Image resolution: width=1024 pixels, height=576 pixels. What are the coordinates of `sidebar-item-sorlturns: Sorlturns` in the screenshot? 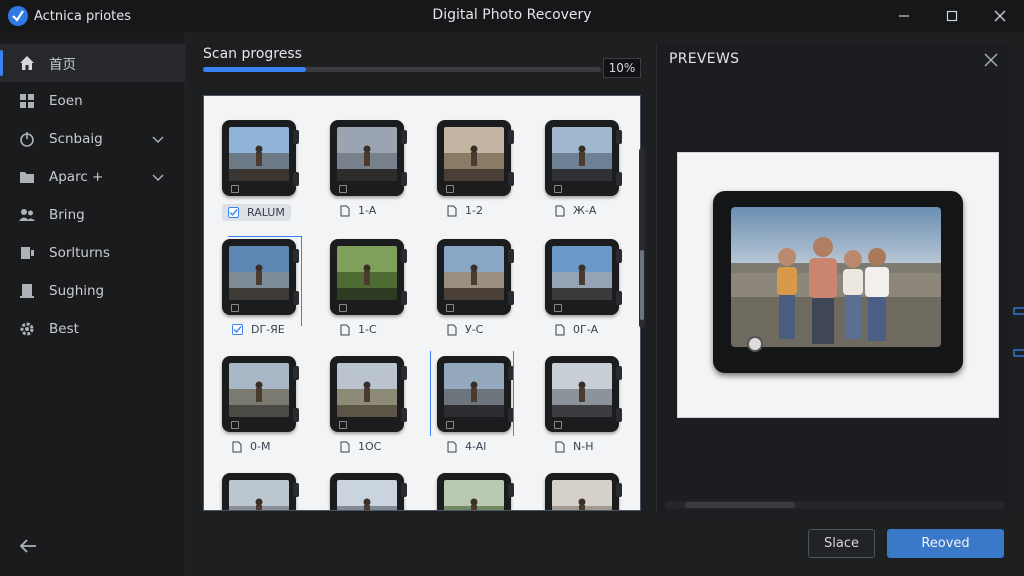 It's located at (92, 253).